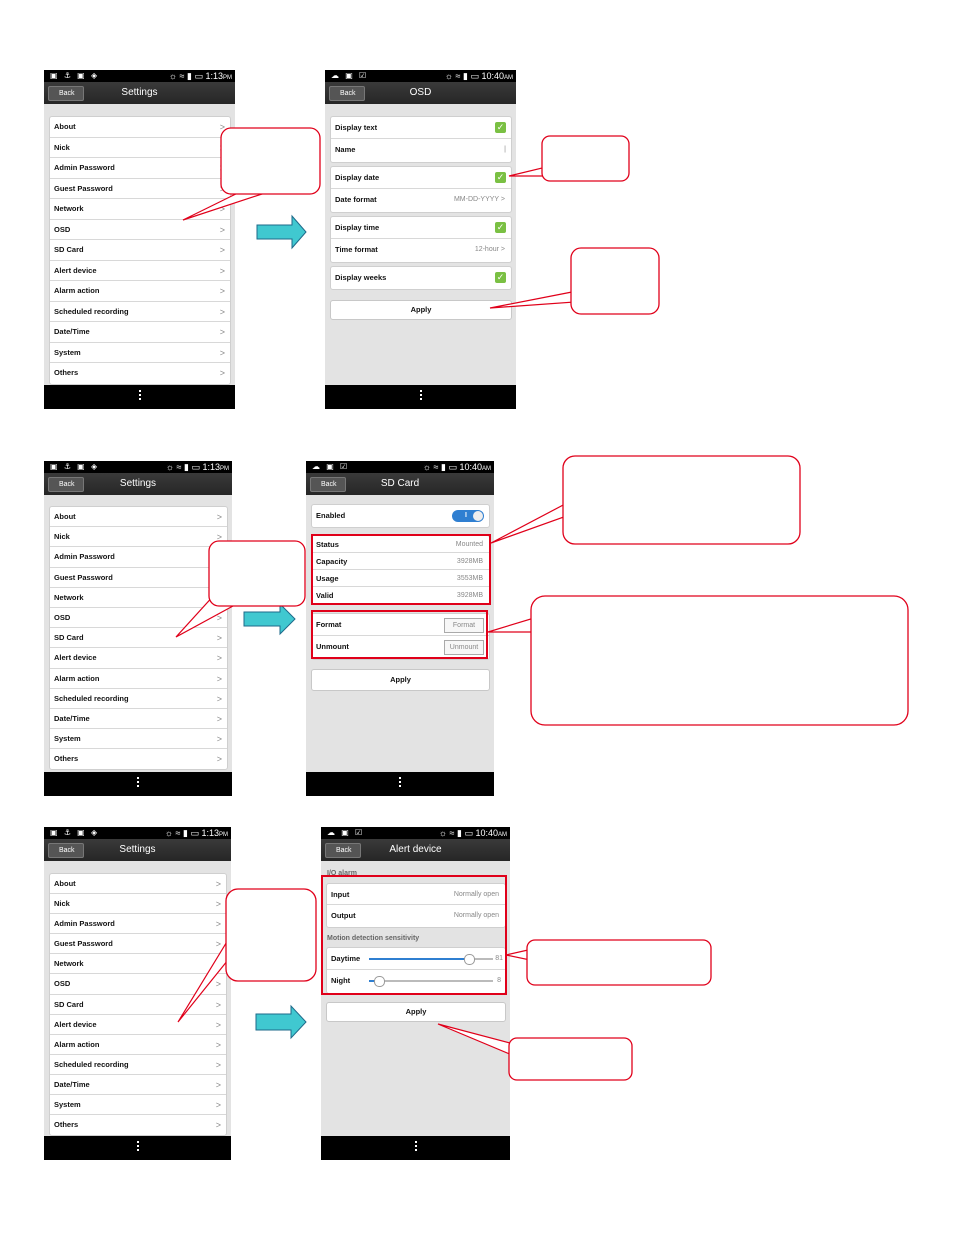 The width and height of the screenshot is (954, 1235). I want to click on item-label: System, so click(67, 352).